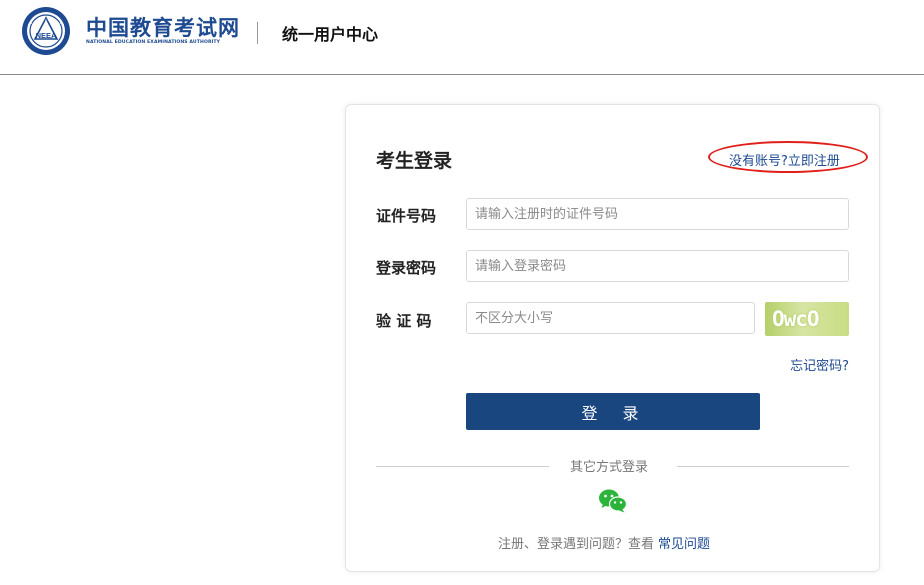  I want to click on id-number-label: 证件号码, so click(406, 216).